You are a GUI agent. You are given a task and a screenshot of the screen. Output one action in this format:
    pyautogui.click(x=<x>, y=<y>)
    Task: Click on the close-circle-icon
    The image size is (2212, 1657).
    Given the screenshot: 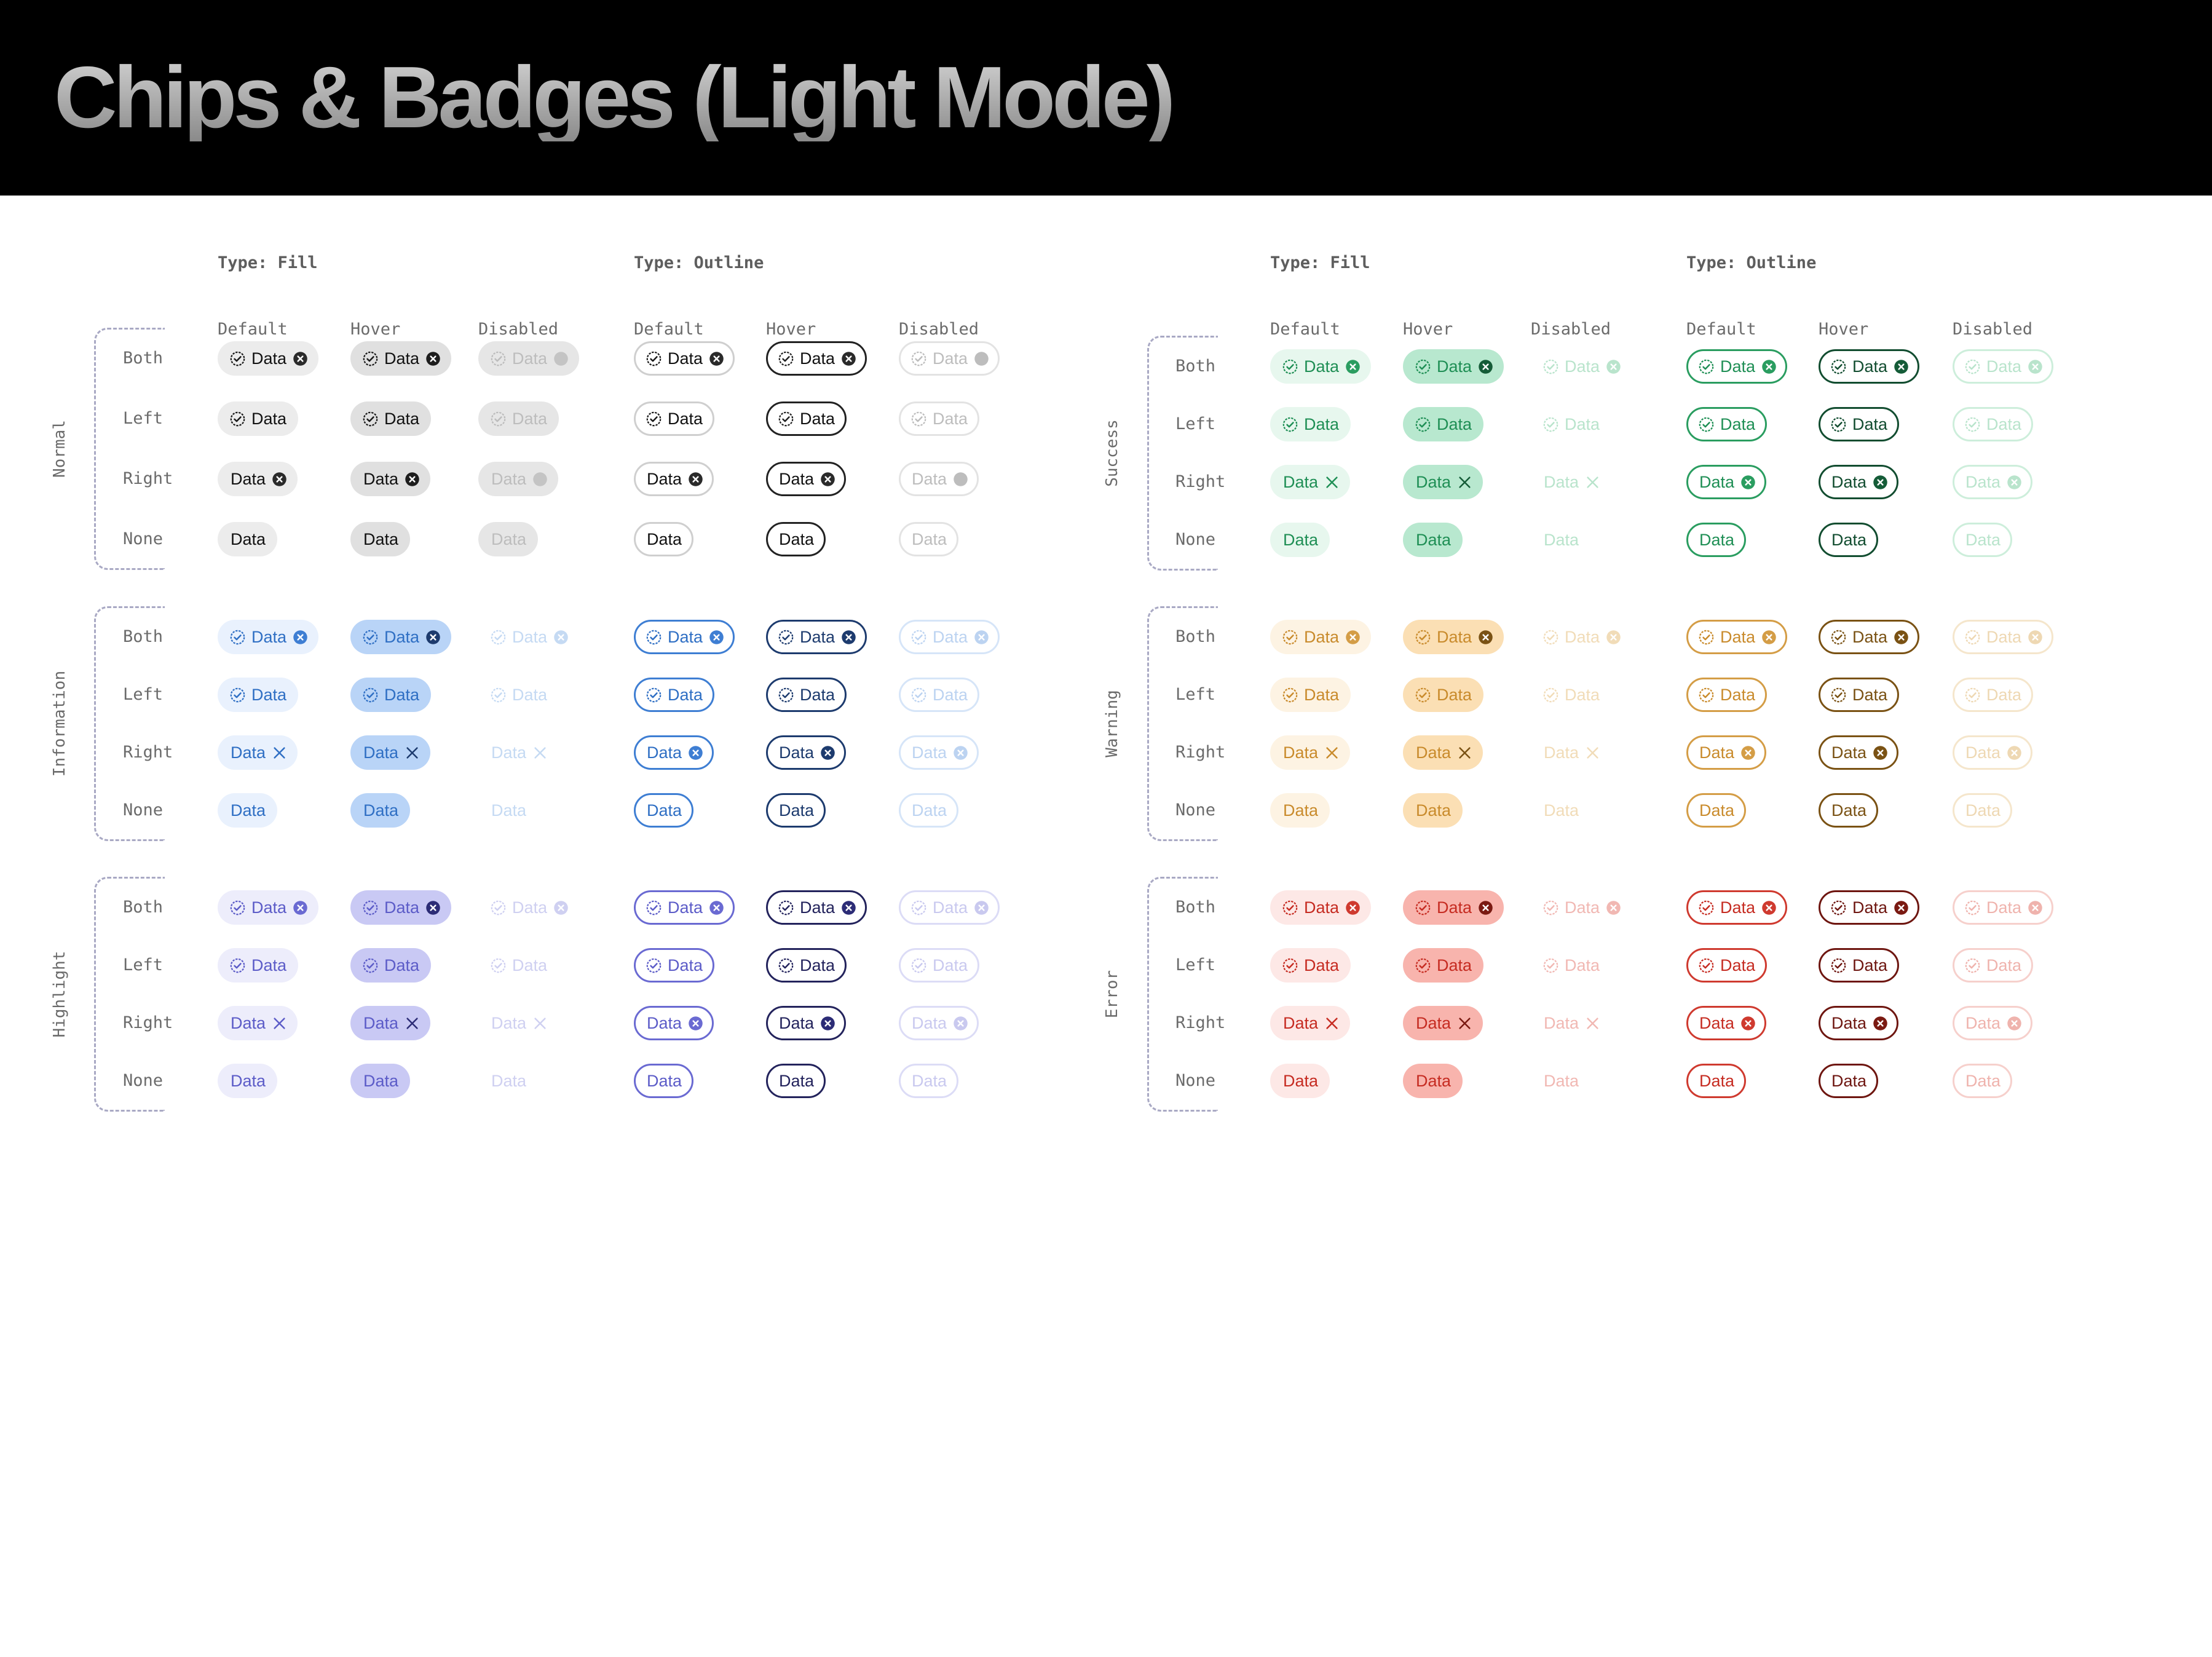 What is the action you would take?
    pyautogui.click(x=433, y=358)
    